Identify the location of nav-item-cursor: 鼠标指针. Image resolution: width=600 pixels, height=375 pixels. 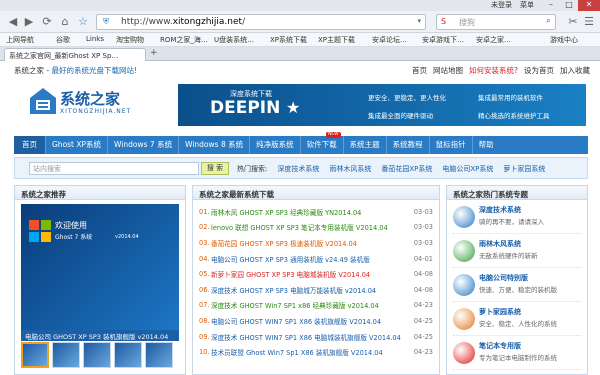
(451, 145).